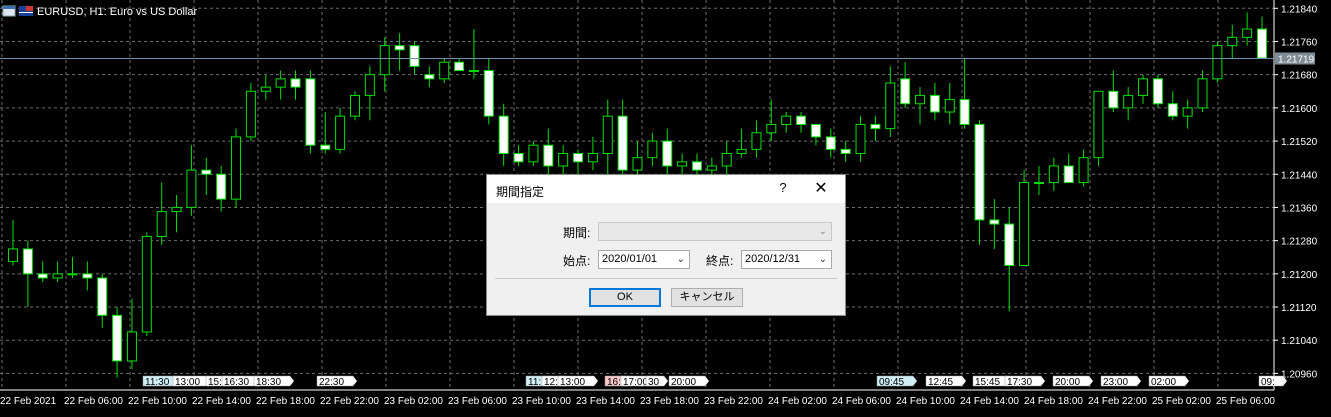  Describe the element at coordinates (666, 189) in the screenshot. I see `dialog-titlebar: 期間指定 ? ✕` at that location.